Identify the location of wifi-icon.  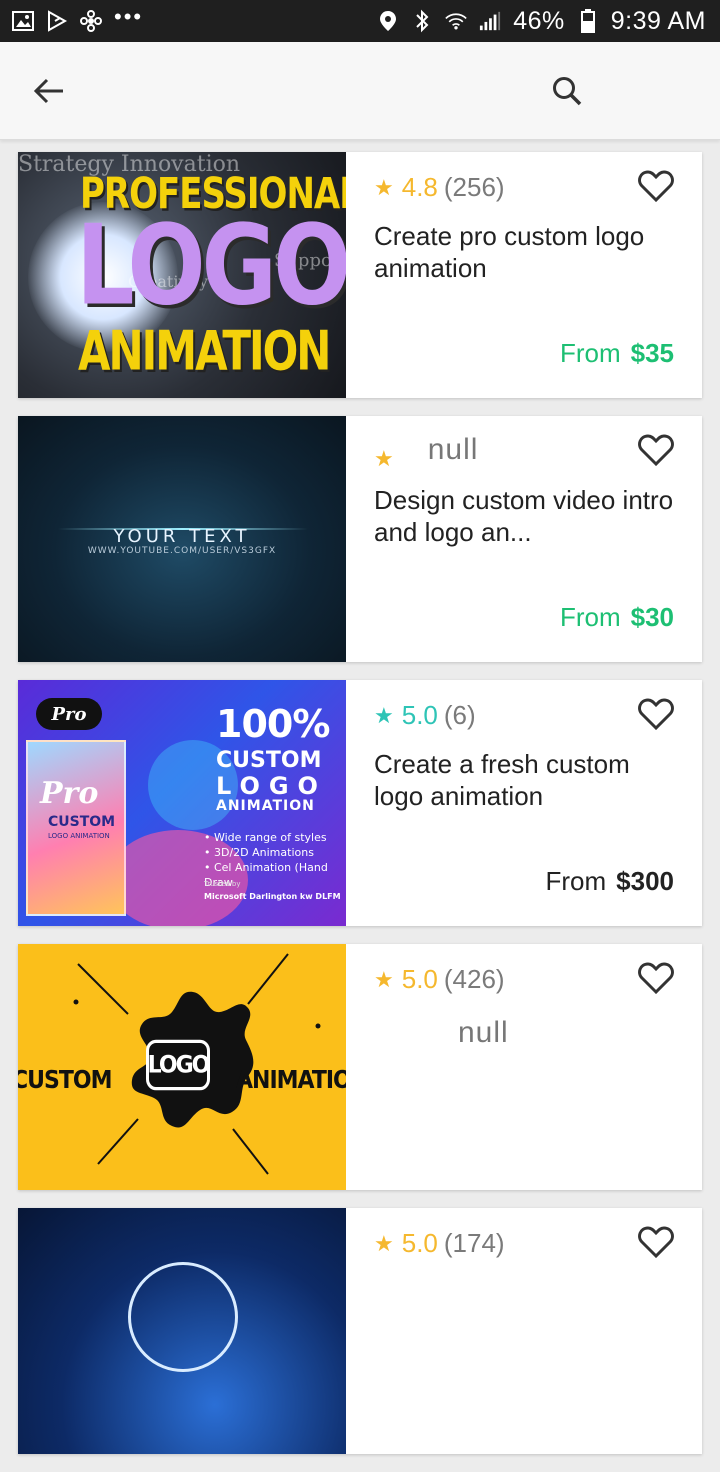
(456, 21).